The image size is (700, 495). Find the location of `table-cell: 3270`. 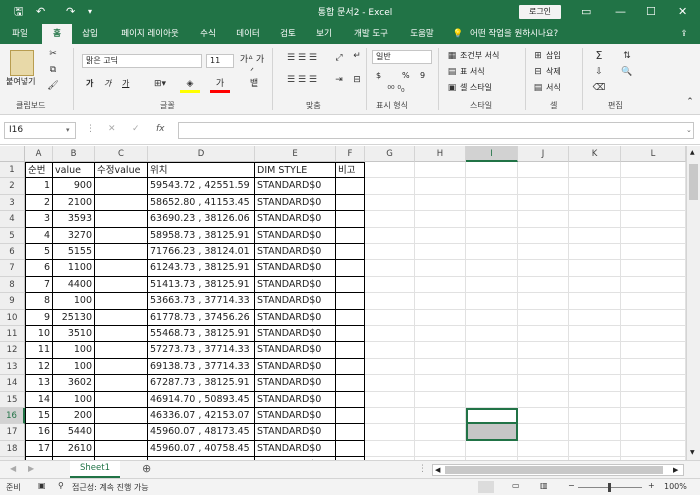

table-cell: 3270 is located at coordinates (74, 235).